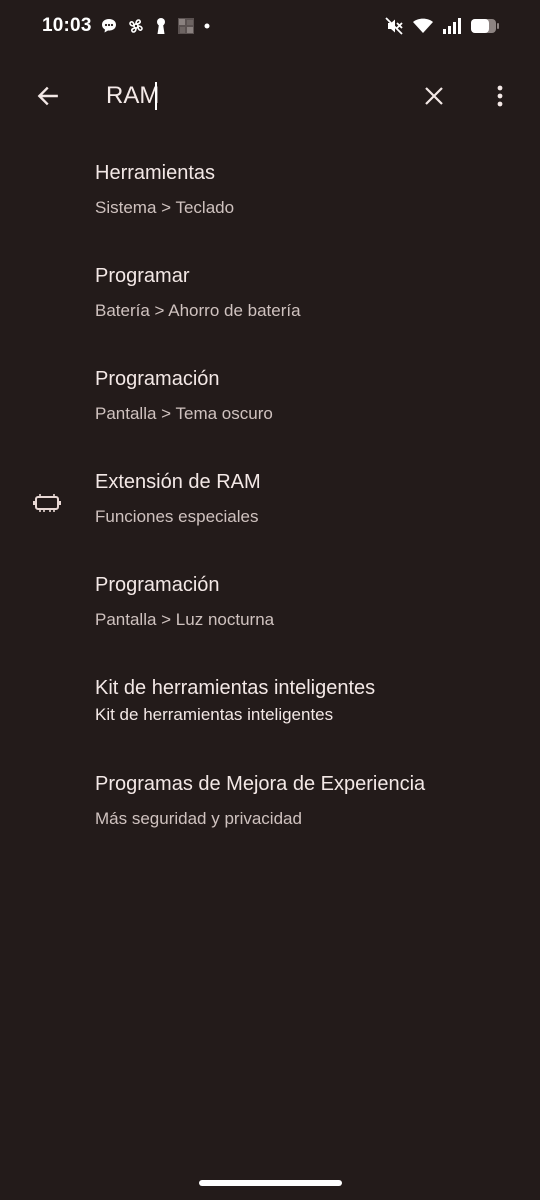  Describe the element at coordinates (185, 619) in the screenshot. I see `result-subtitle: Pantalla > Luz nocturna` at that location.